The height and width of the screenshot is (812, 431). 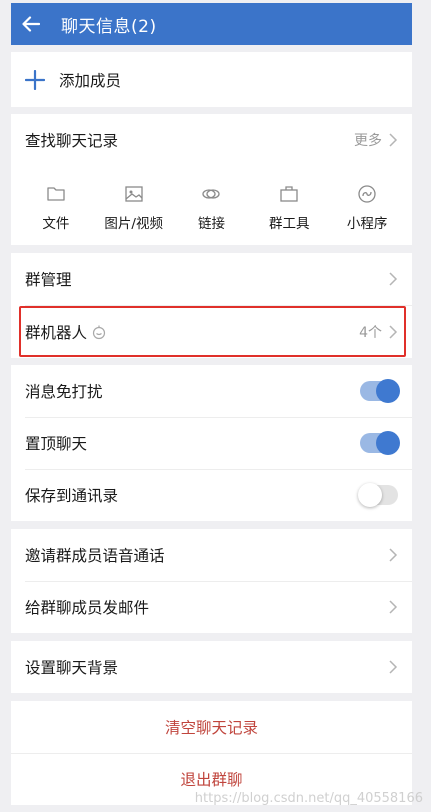 I want to click on background-row: 设置聊天背景, so click(x=211, y=667).